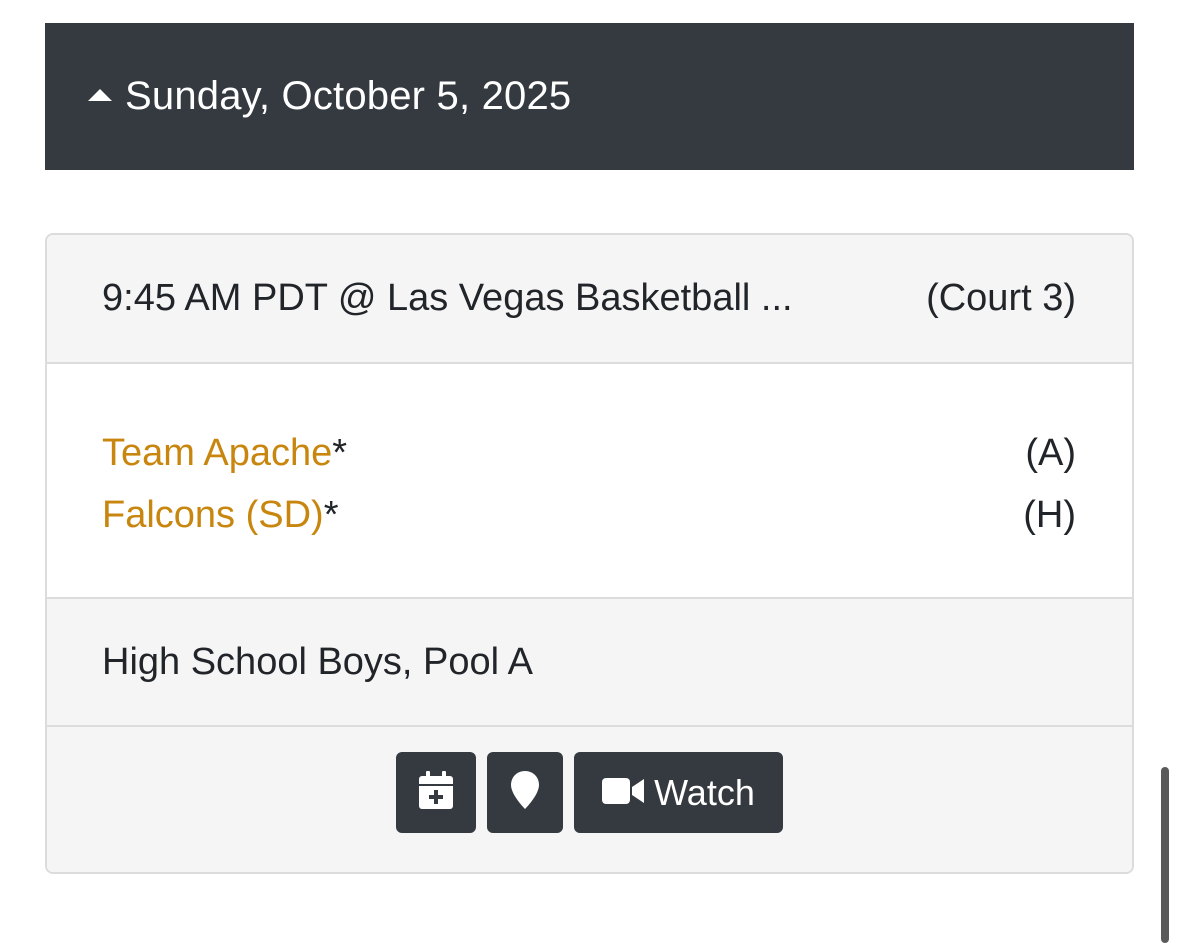  I want to click on team-entry: Falcons (SD)*, so click(220, 515).